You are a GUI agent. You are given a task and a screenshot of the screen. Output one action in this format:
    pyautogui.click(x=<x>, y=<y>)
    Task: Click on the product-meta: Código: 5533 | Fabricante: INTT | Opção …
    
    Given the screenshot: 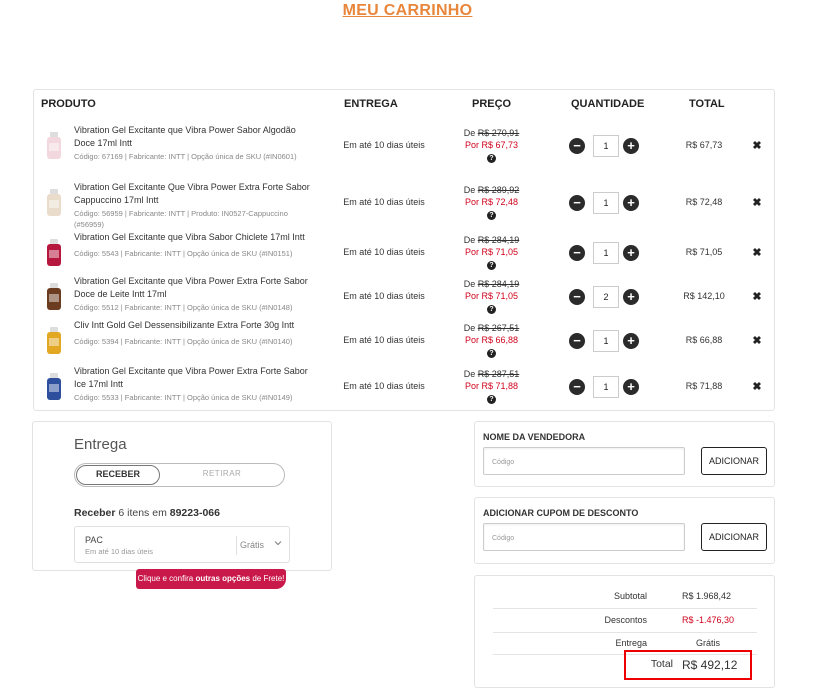 What is the action you would take?
    pyautogui.click(x=183, y=397)
    